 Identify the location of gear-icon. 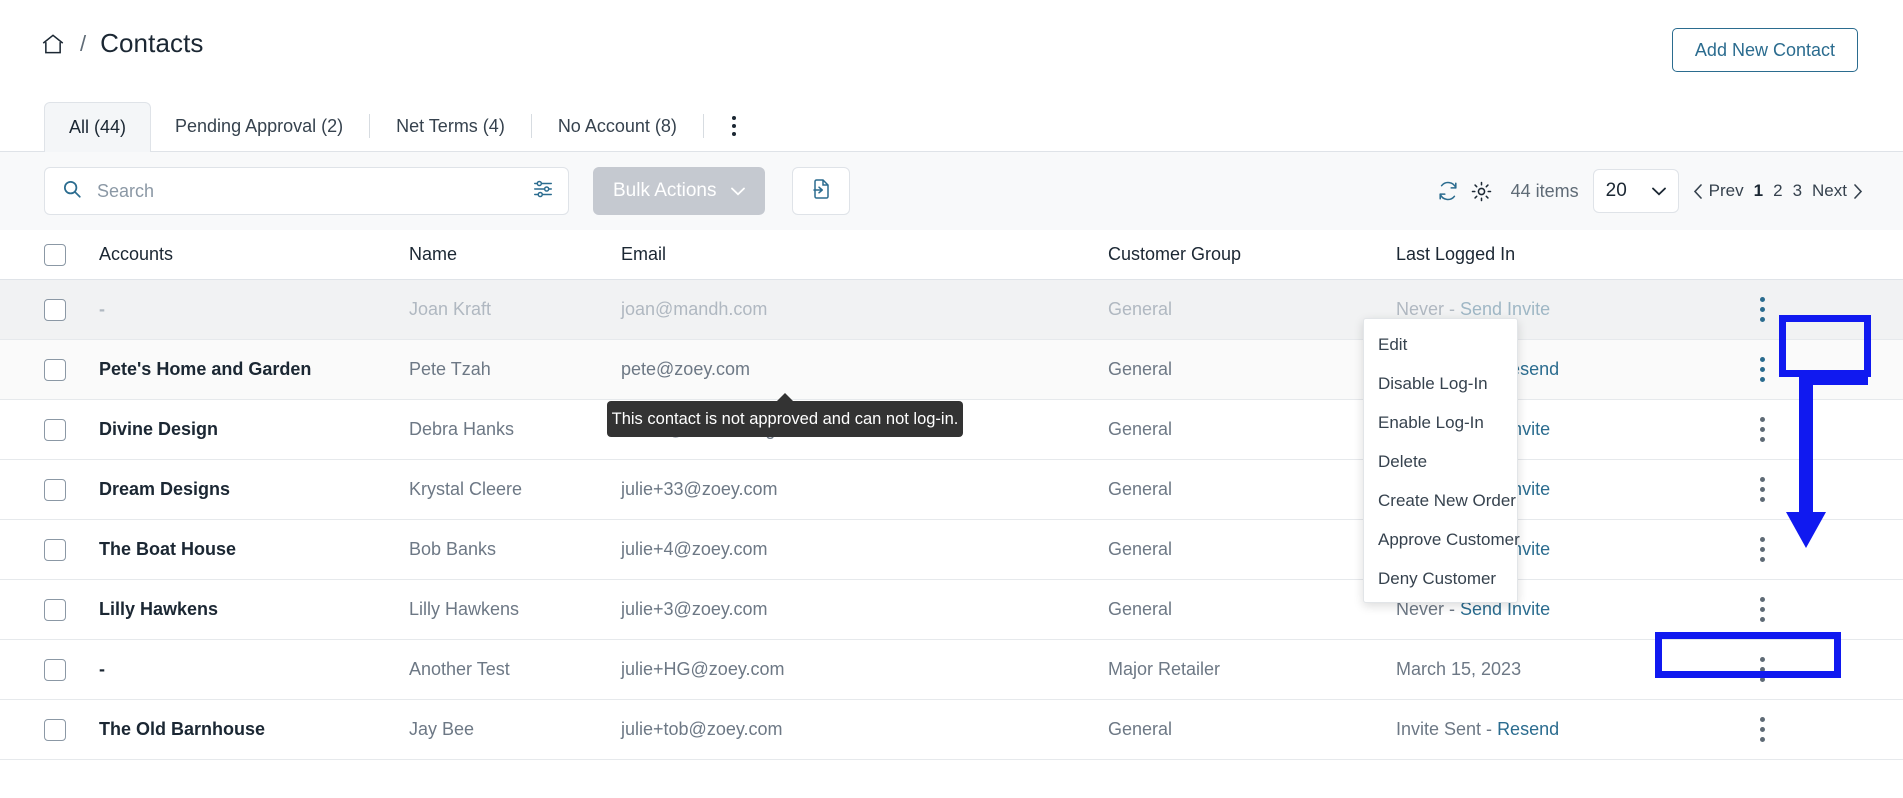
(1482, 191).